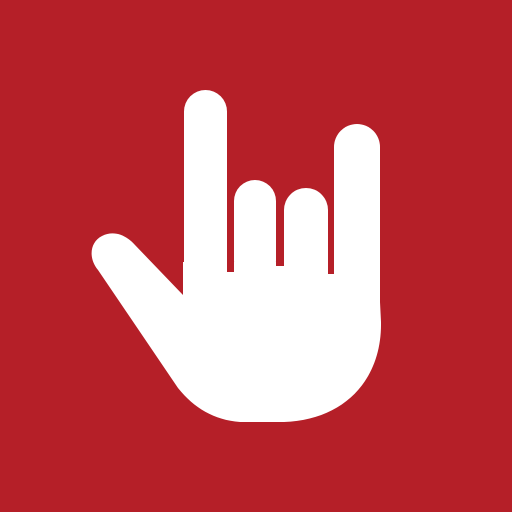 The width and height of the screenshot is (512, 512). I want to click on pinky-finger, so click(357, 224).